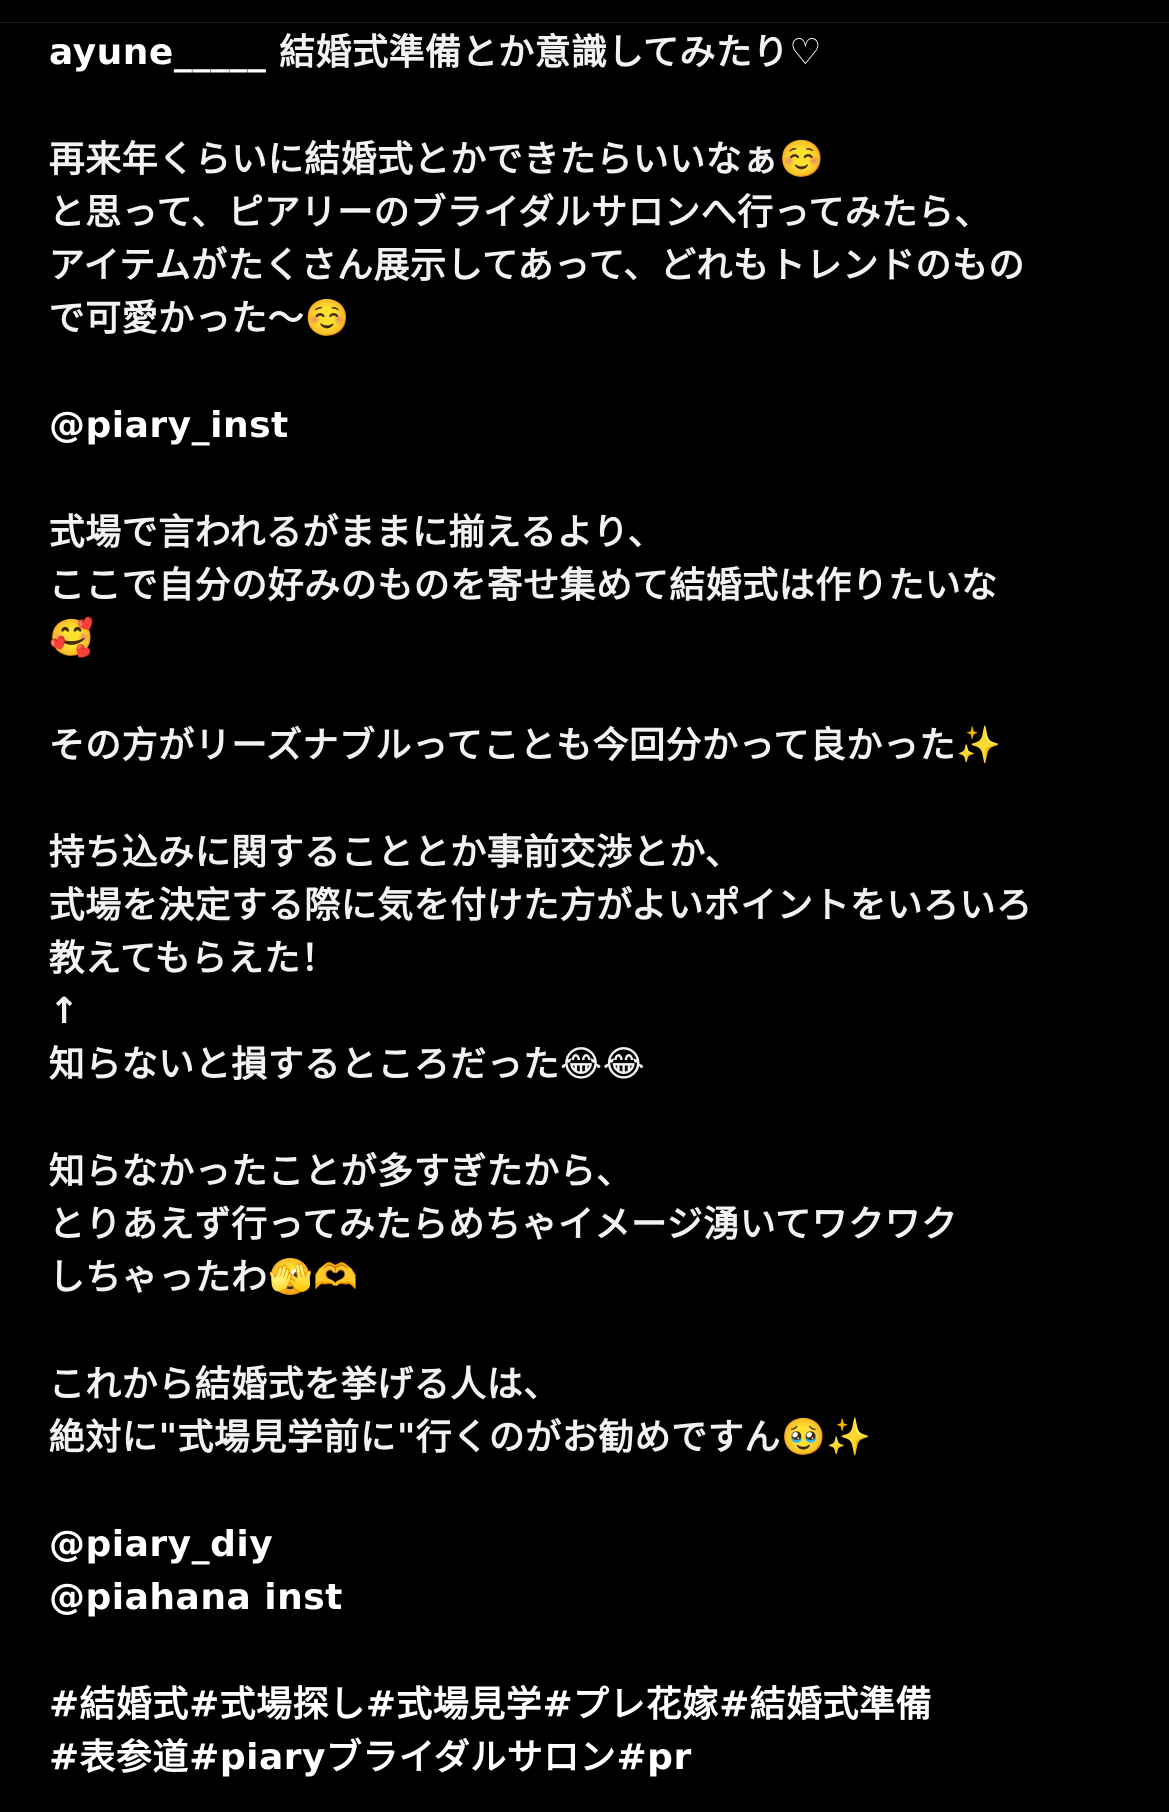 This screenshot has width=1169, height=1812. Describe the element at coordinates (460, 1437) in the screenshot. I see `caption-line: 絶対に"式場見学前に"行くのがお勧めですん🥹✨` at that location.